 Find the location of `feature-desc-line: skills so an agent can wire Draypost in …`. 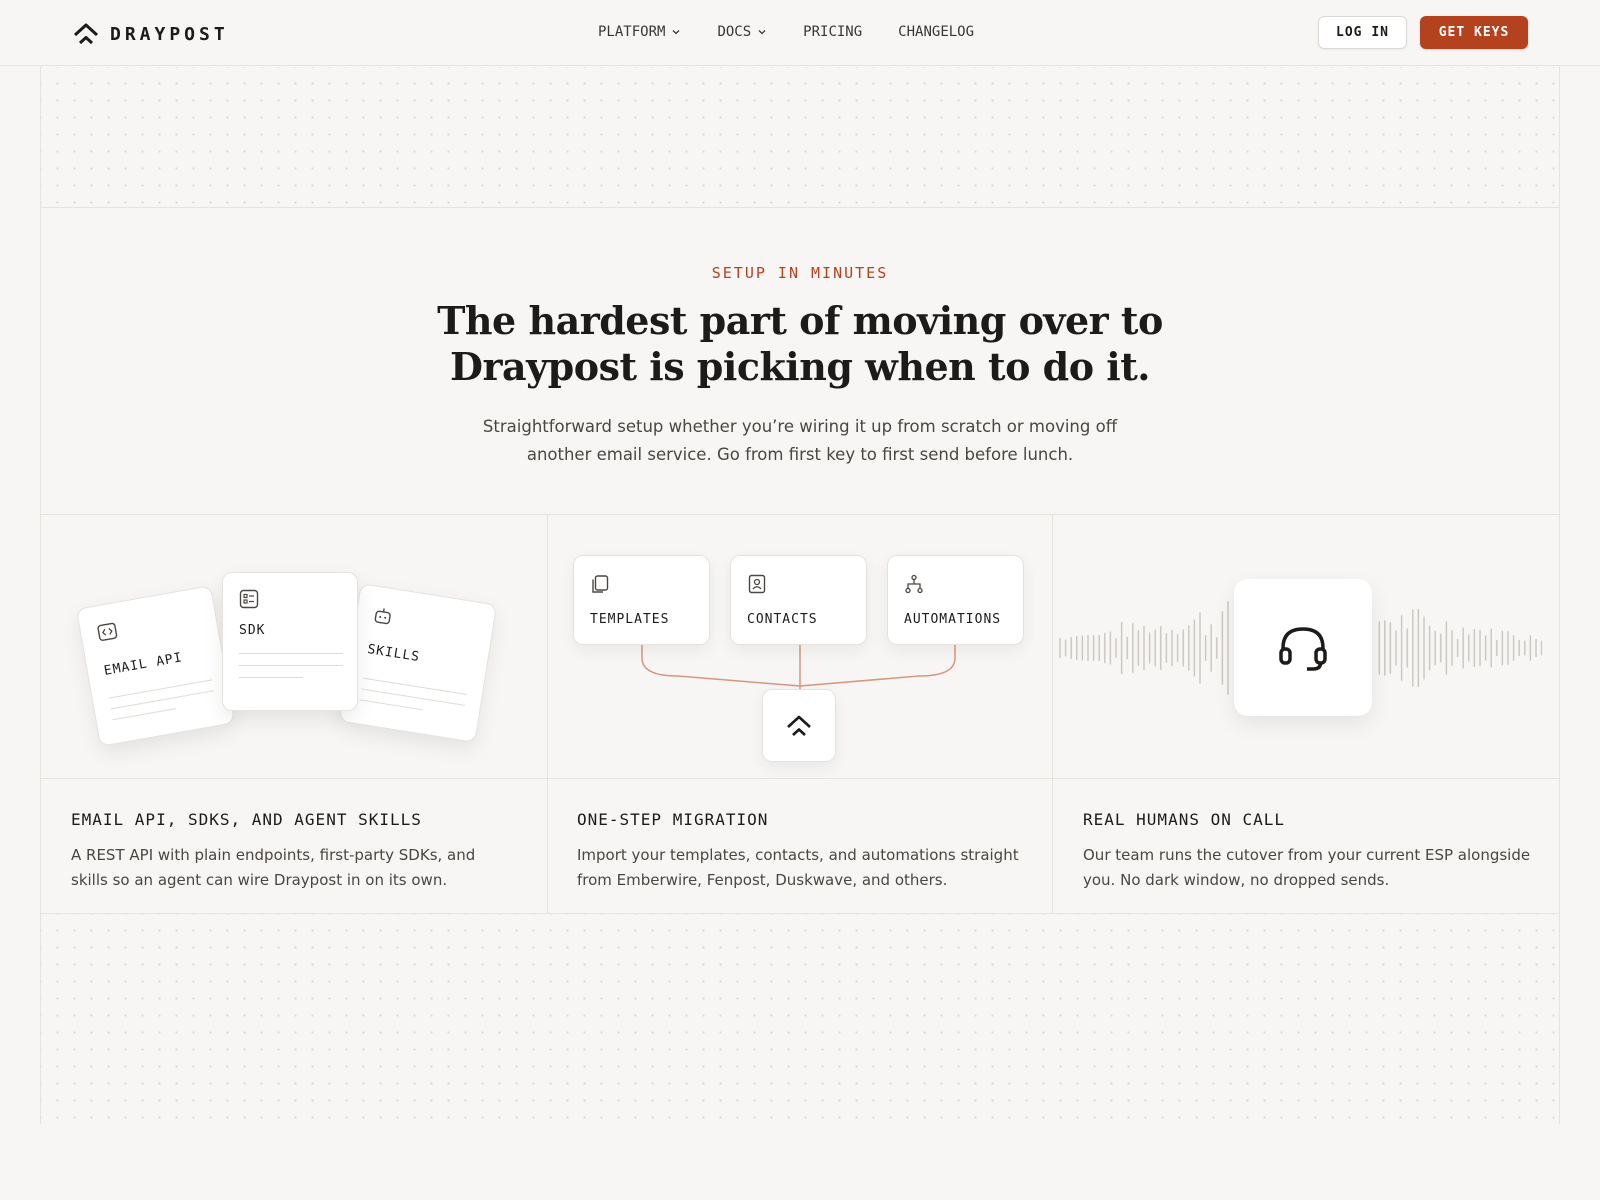

feature-desc-line: skills so an agent can wire Draypost in … is located at coordinates (259, 880).